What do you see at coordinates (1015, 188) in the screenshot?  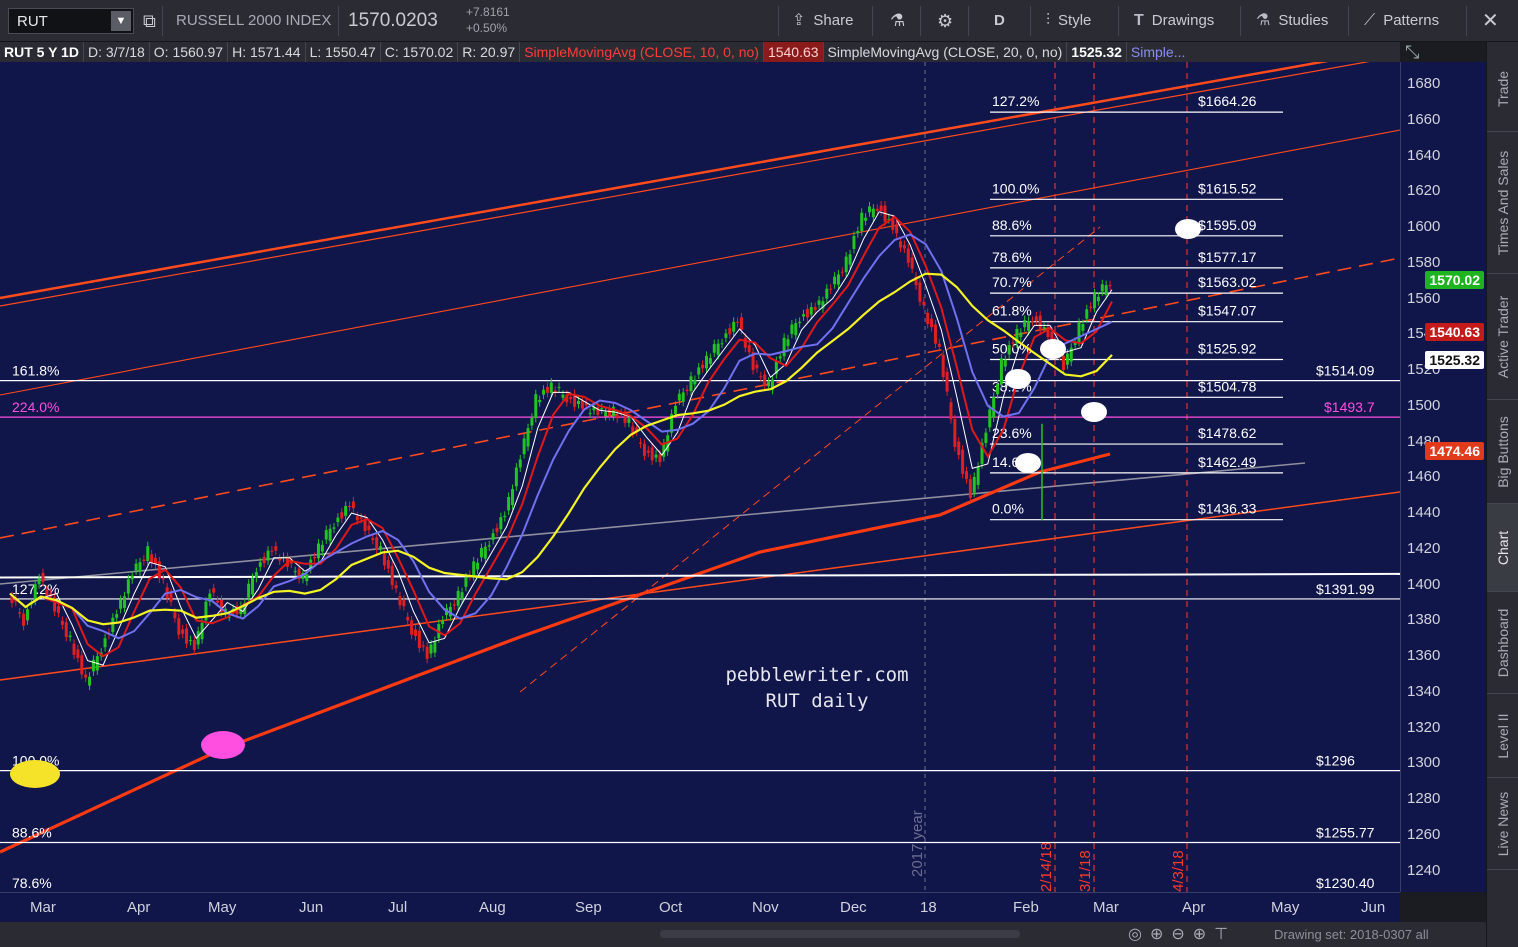 I see `fib-pct-label: 100.0%` at bounding box center [1015, 188].